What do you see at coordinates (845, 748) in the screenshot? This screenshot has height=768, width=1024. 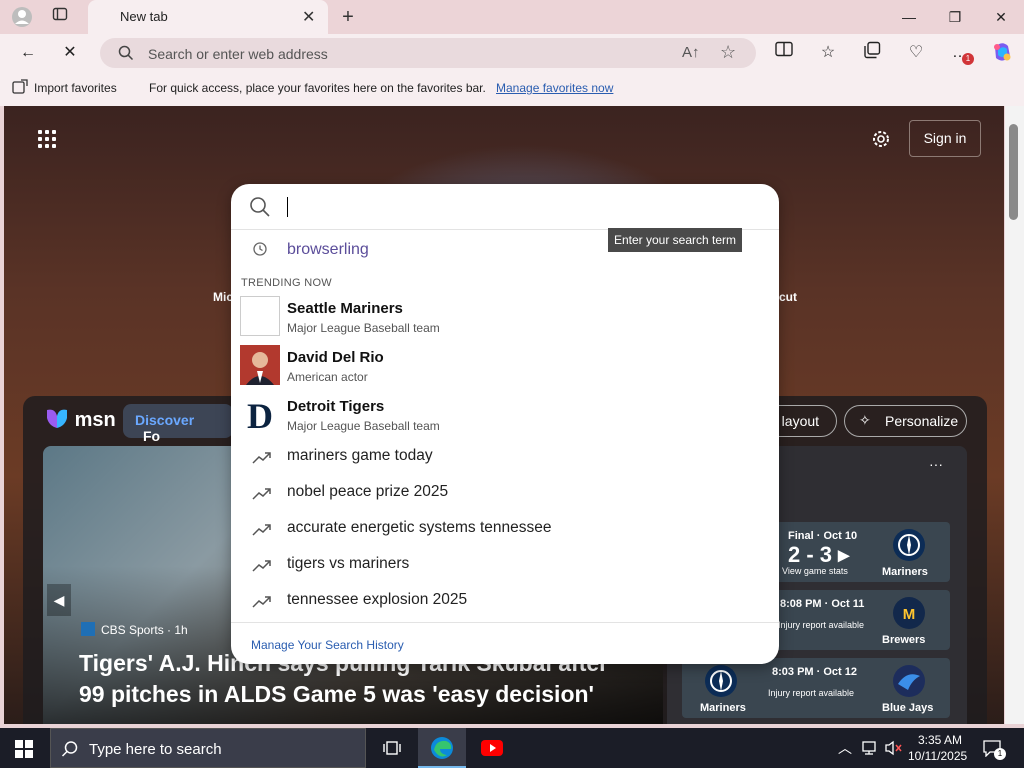 I see `show-hidden-icons-chevron-icon: ︿` at bounding box center [845, 748].